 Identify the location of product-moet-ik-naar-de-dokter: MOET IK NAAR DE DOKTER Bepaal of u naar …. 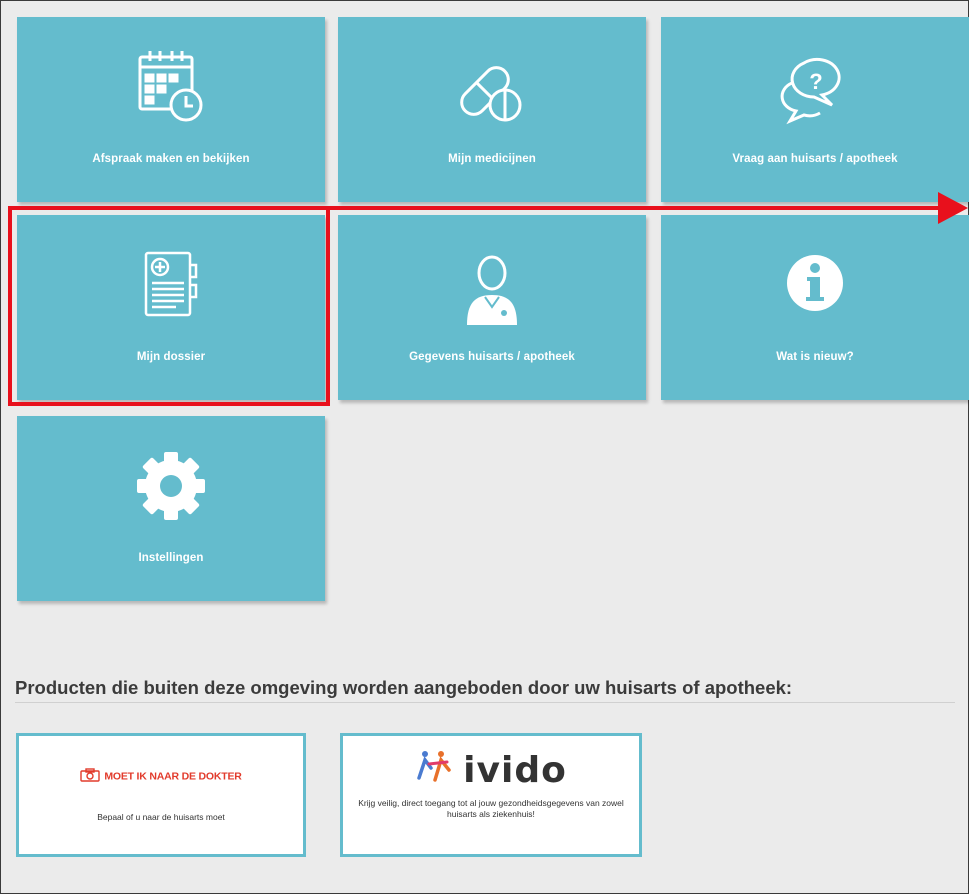
(161, 795).